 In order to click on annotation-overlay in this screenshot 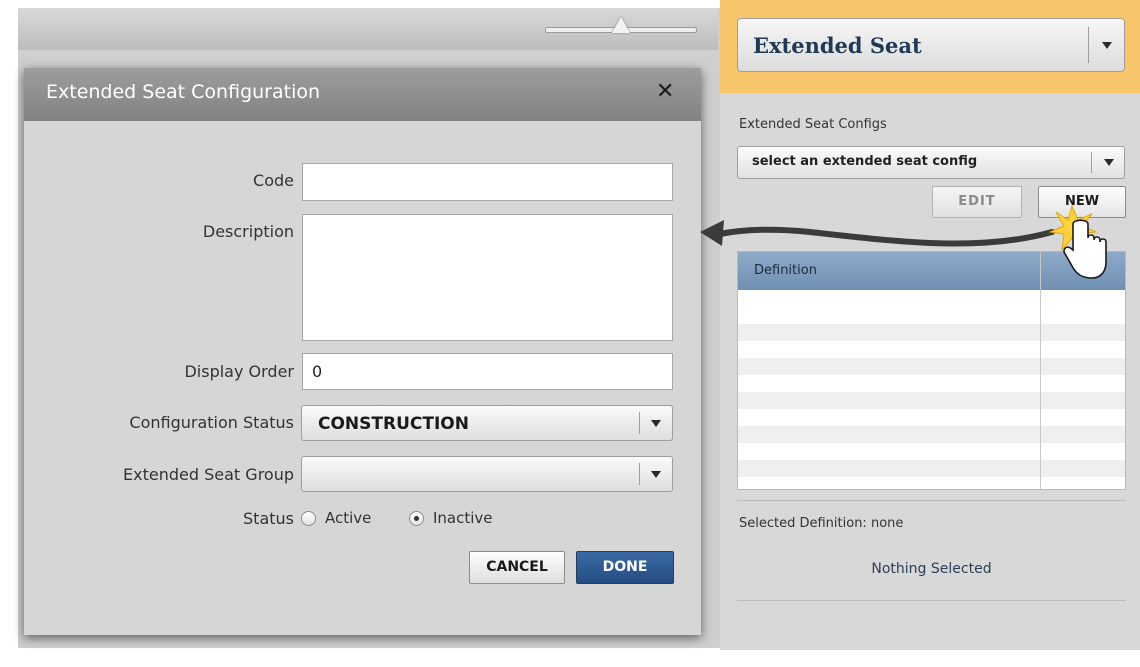, I will do `click(903, 241)`.